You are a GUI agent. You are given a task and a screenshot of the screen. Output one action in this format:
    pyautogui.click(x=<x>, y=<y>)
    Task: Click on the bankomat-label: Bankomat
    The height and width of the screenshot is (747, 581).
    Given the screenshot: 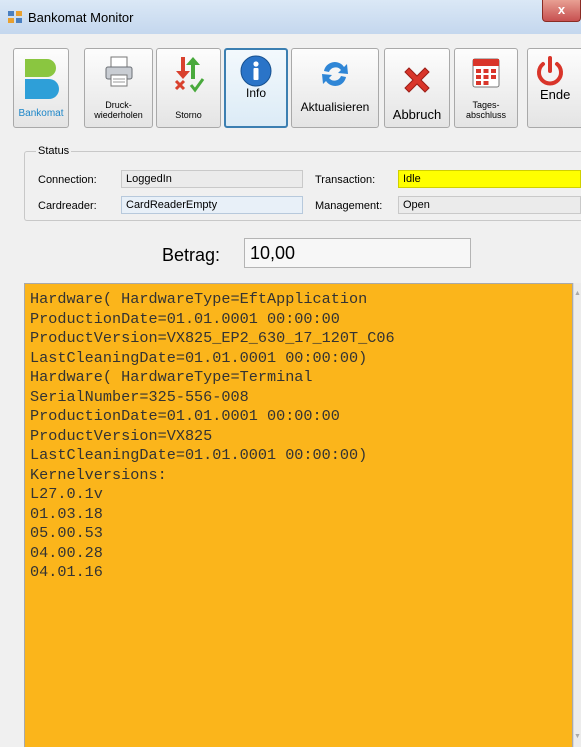 What is the action you would take?
    pyautogui.click(x=41, y=113)
    